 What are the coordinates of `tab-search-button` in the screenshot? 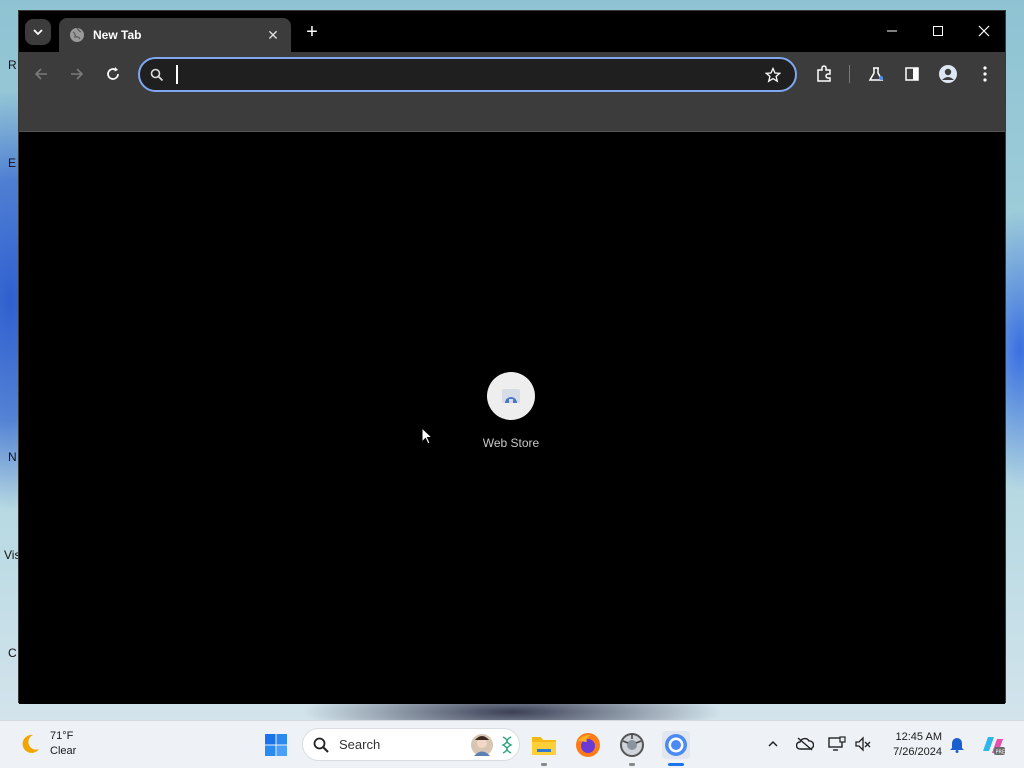 It's located at (38, 32).